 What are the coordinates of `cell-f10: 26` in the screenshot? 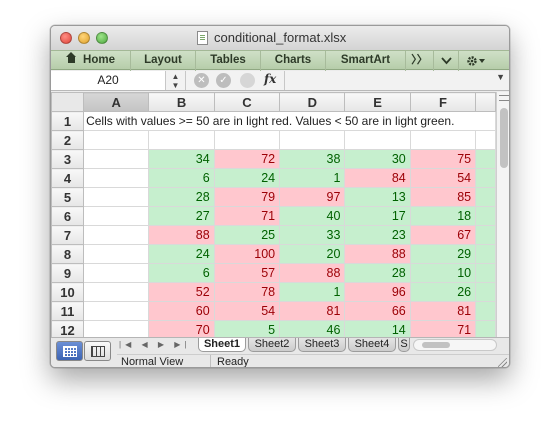 It's located at (443, 292).